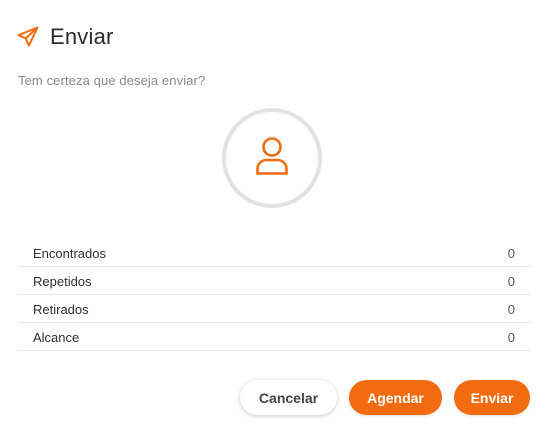 Image resolution: width=550 pixels, height=433 pixels. I want to click on dialog-actions: Cancelar Agendar Enviar, so click(385, 397).